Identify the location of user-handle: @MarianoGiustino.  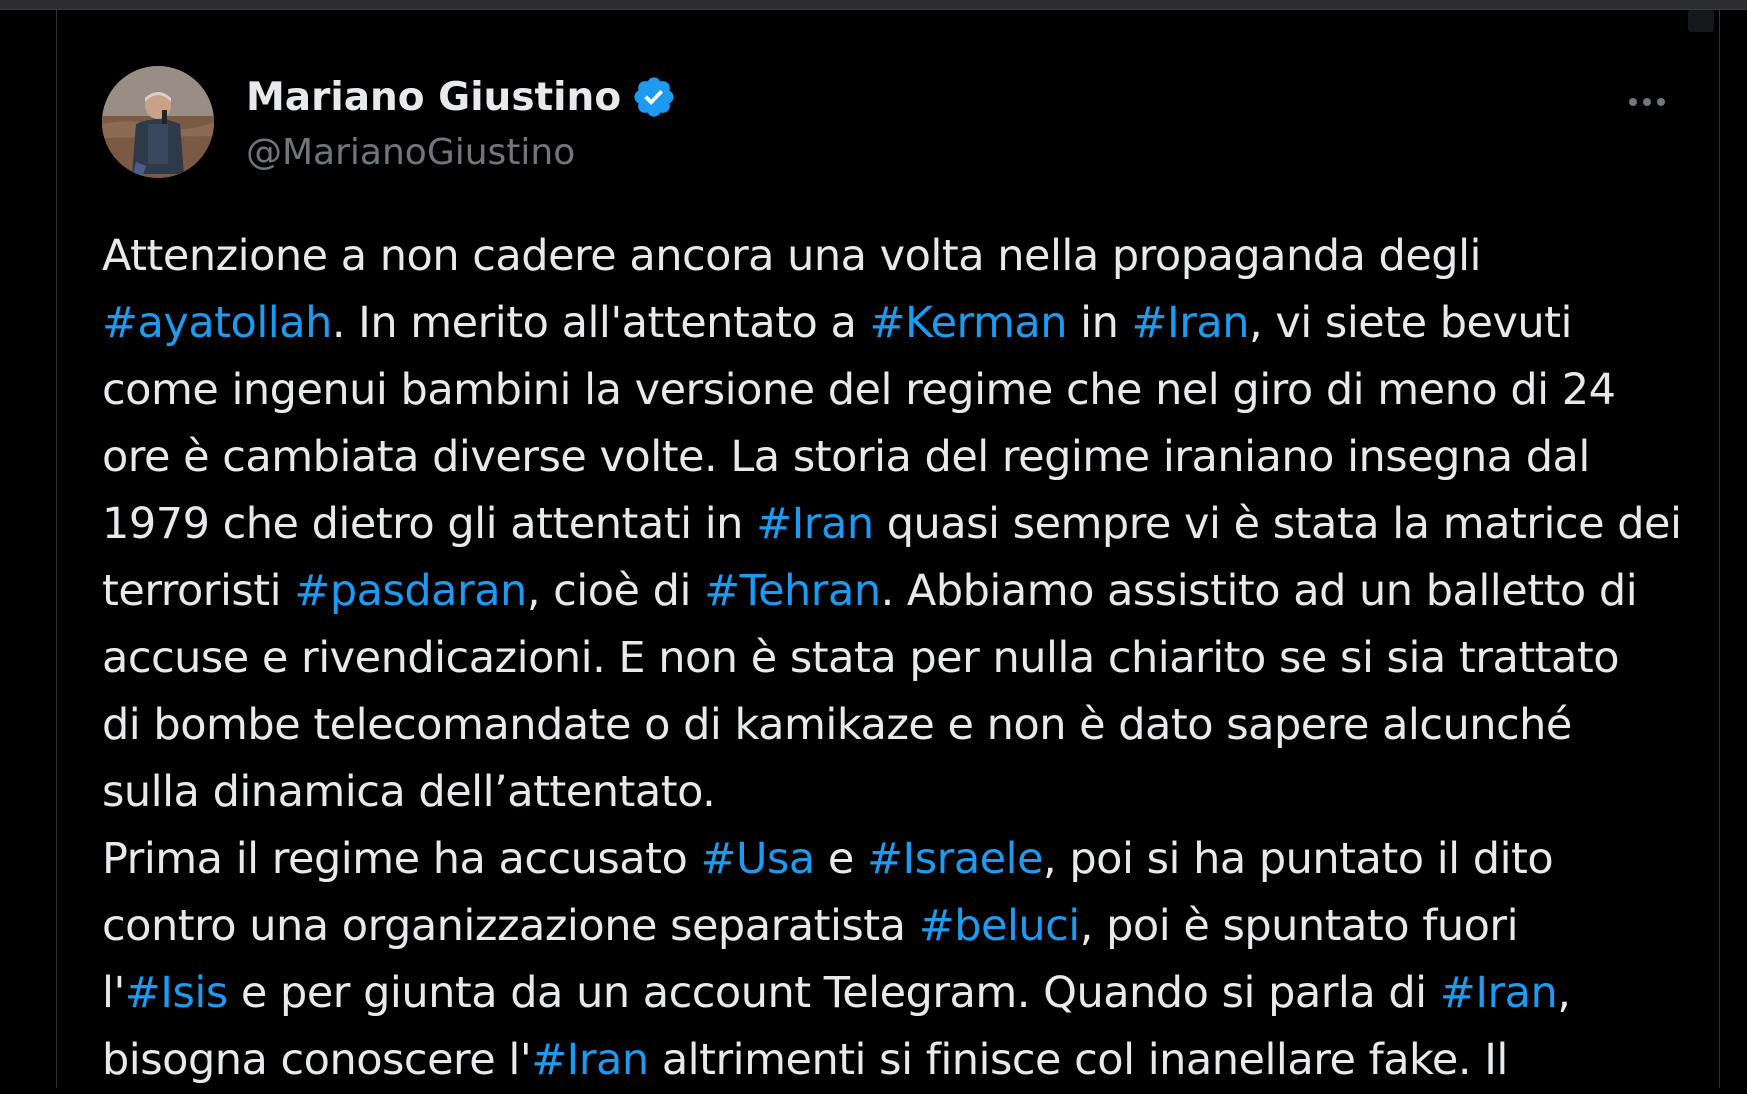
(410, 152).